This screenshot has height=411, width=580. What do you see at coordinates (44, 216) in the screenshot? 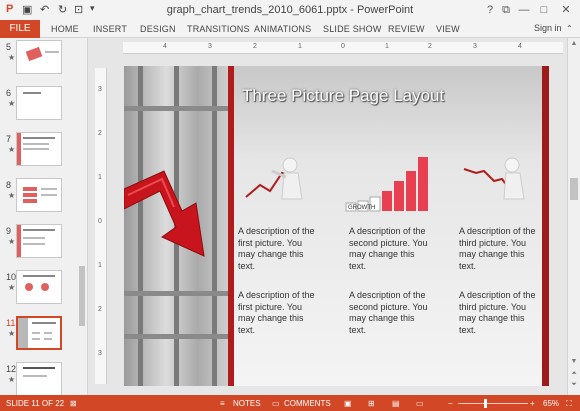
I see `slide-thumbnail-pane: 5 ★ 6 ★ 7 ★ 8 ★ 9 ★ 10 ★ 11 ★ 12 ★` at bounding box center [44, 216].